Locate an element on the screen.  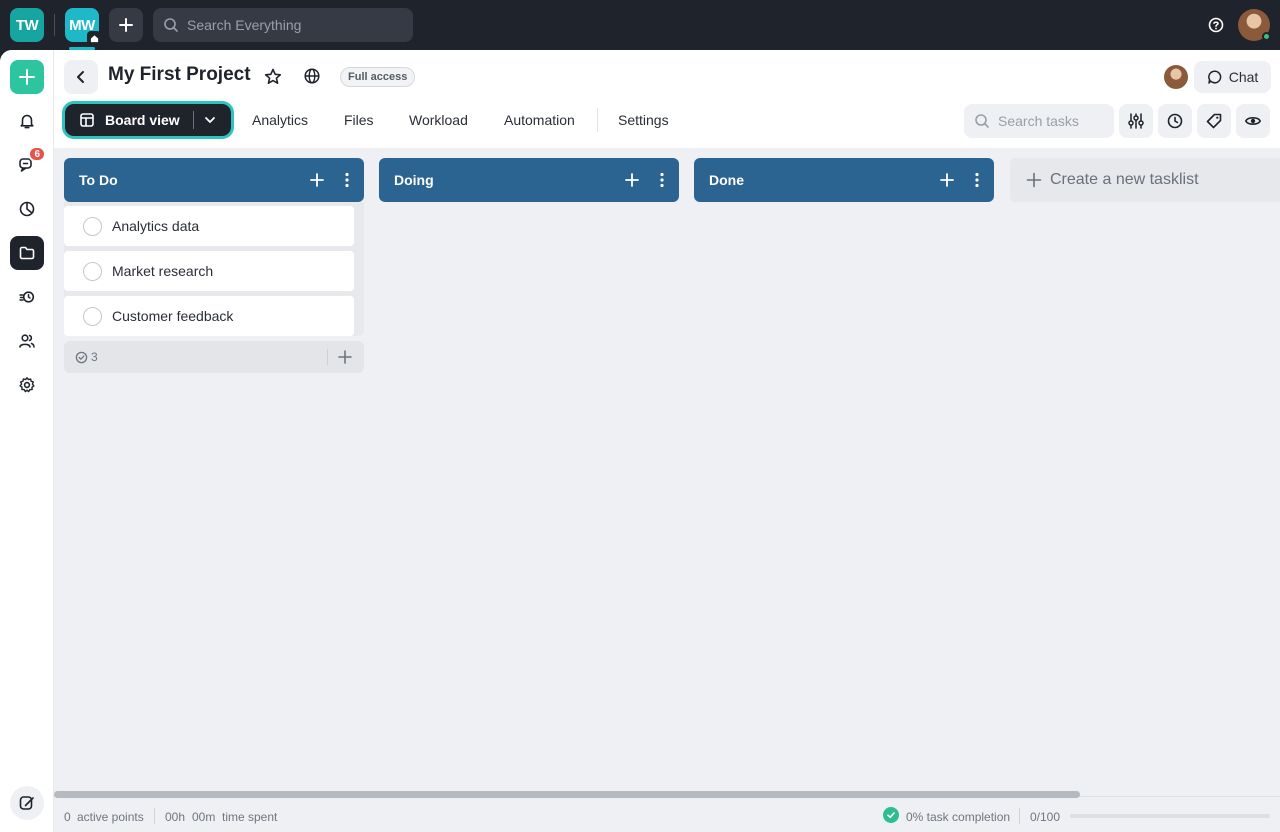
task-search-input: Search tasks is located at coordinates (1039, 121).